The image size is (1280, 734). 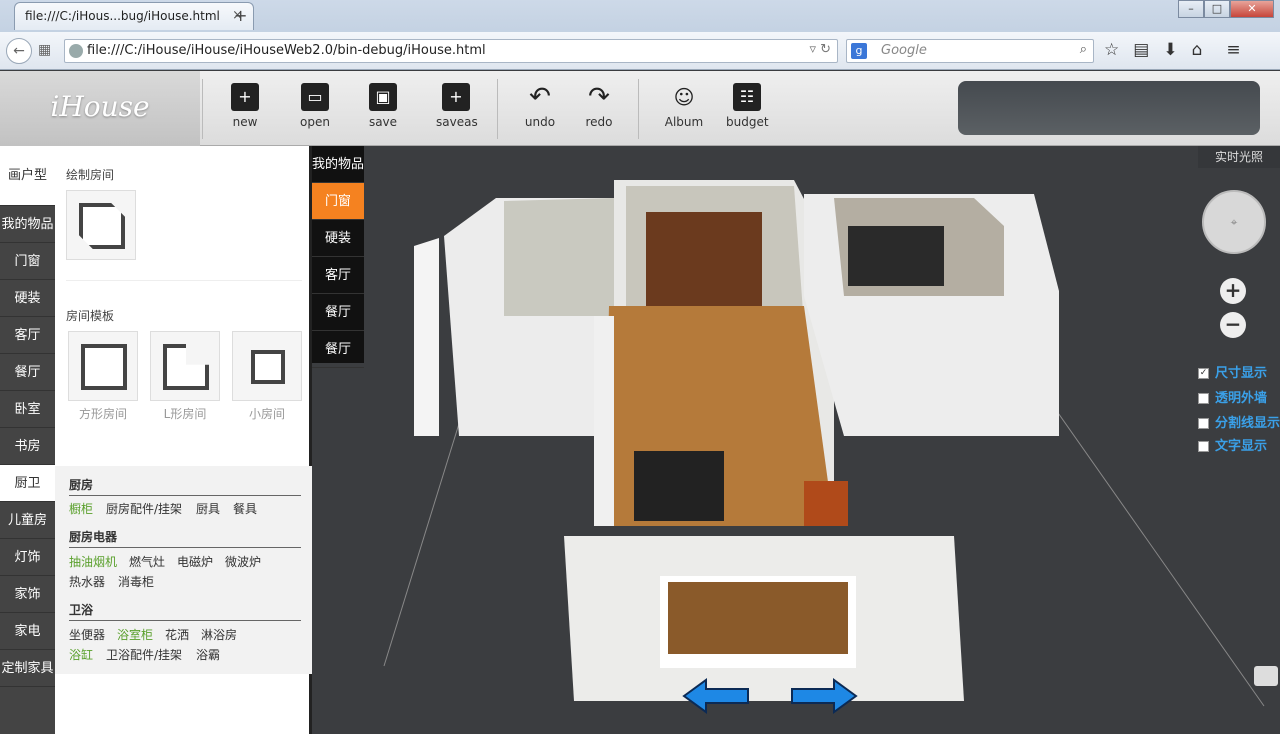 What do you see at coordinates (1241, 398) in the screenshot?
I see `option-label: 透明外墙` at bounding box center [1241, 398].